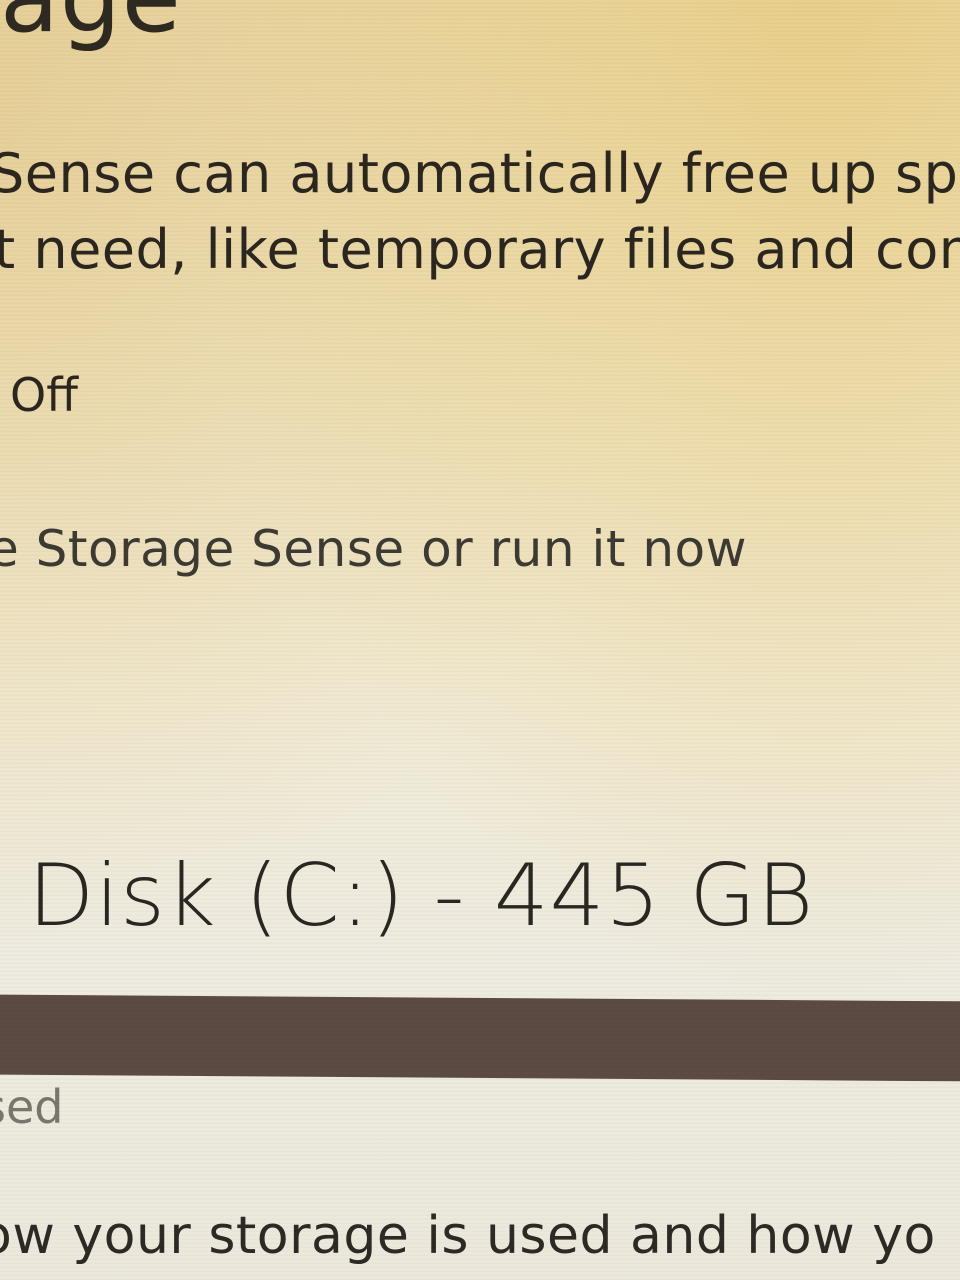 The width and height of the screenshot is (960, 1280). What do you see at coordinates (480, 173) in the screenshot?
I see `storage-sense-description-line1: Sense can automatically free up spa` at bounding box center [480, 173].